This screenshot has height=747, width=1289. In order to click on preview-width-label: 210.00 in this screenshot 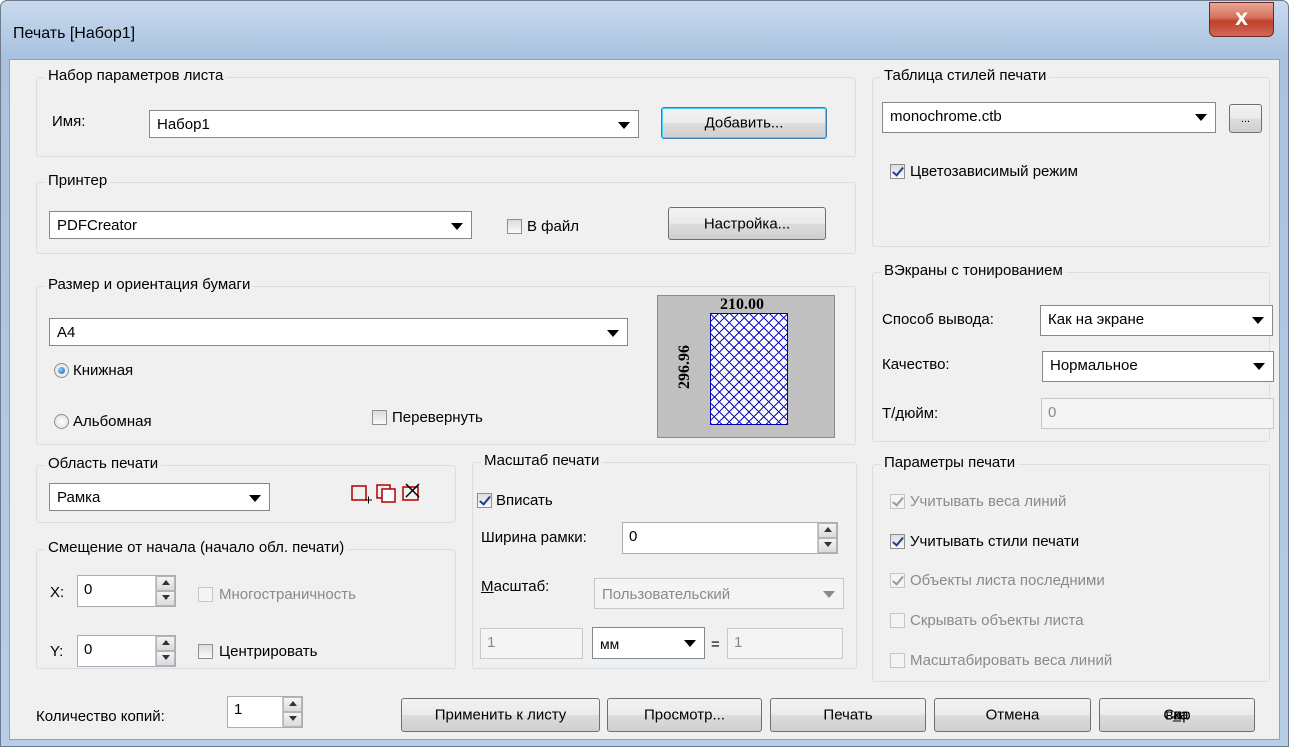, I will do `click(742, 304)`.